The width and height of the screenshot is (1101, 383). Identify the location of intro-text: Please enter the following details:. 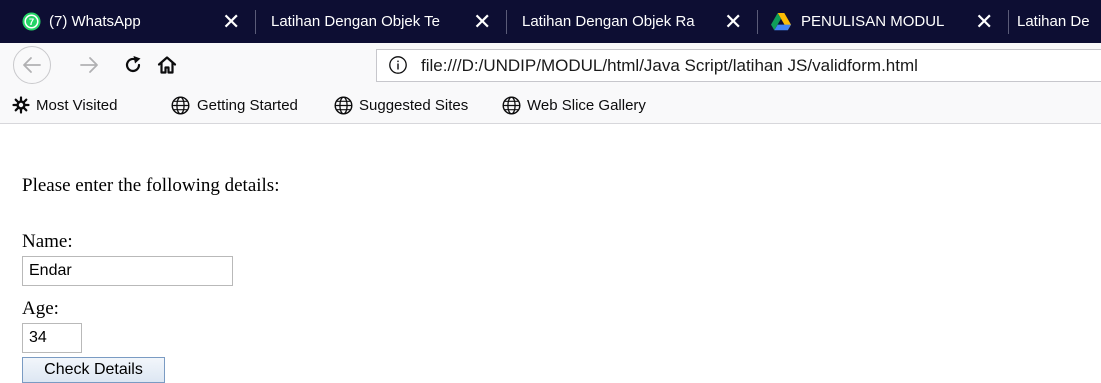
(151, 185).